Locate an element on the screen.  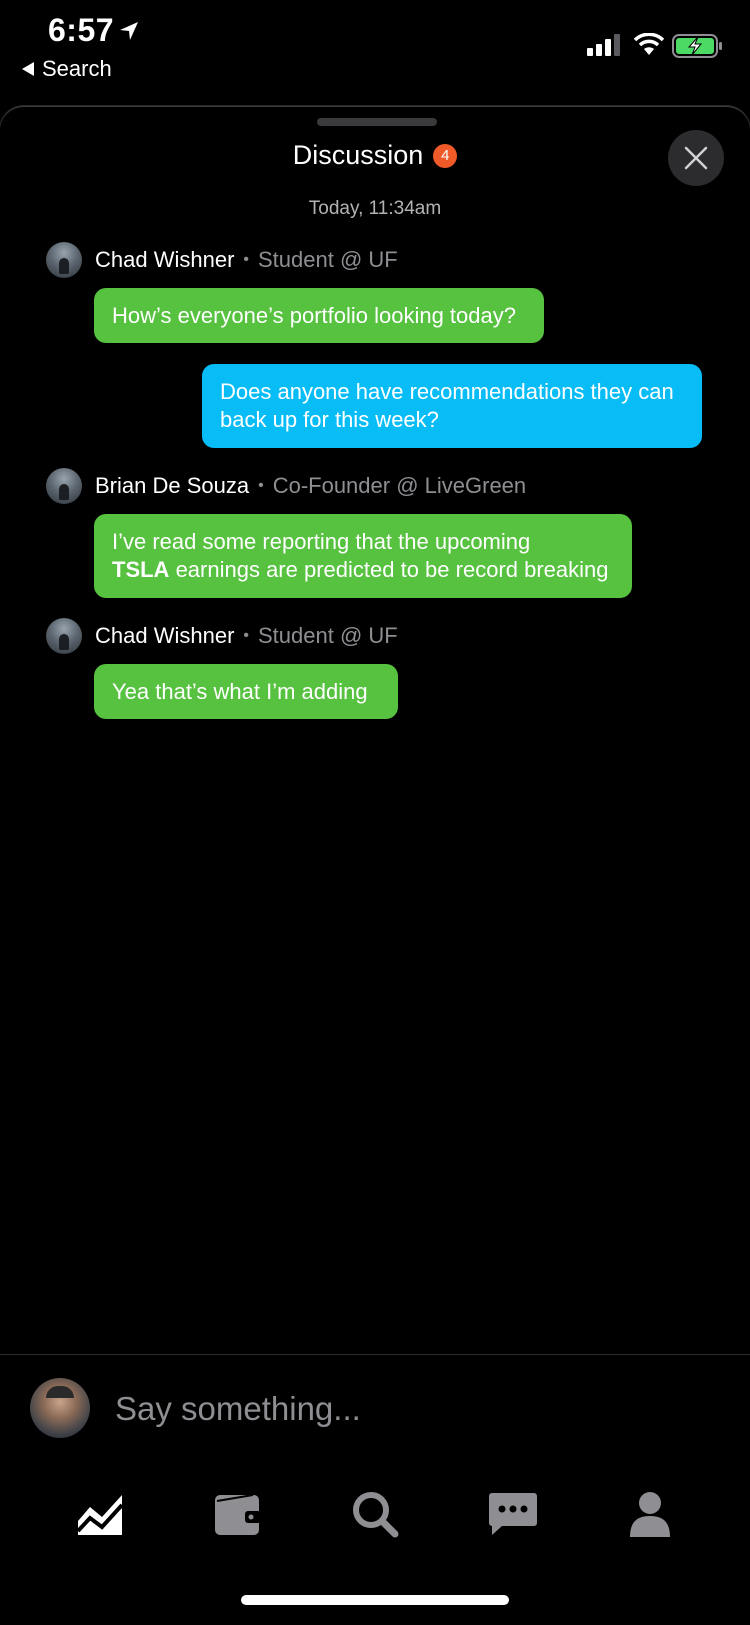
cellular-signal-icon is located at coordinates (603, 45).